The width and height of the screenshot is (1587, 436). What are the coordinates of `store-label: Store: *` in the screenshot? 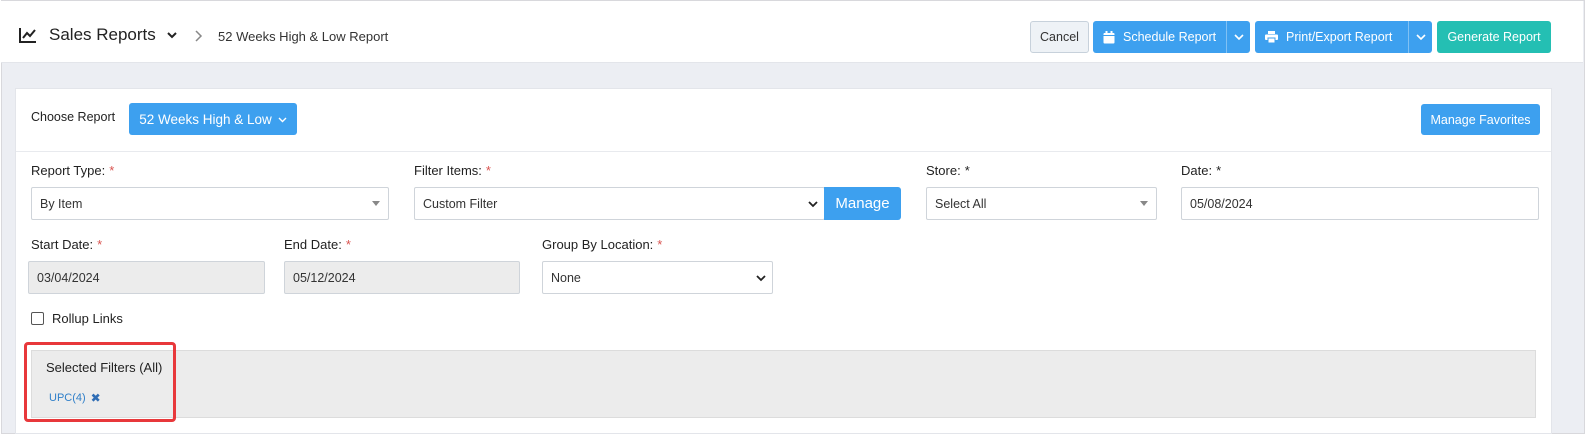 It's located at (948, 170).